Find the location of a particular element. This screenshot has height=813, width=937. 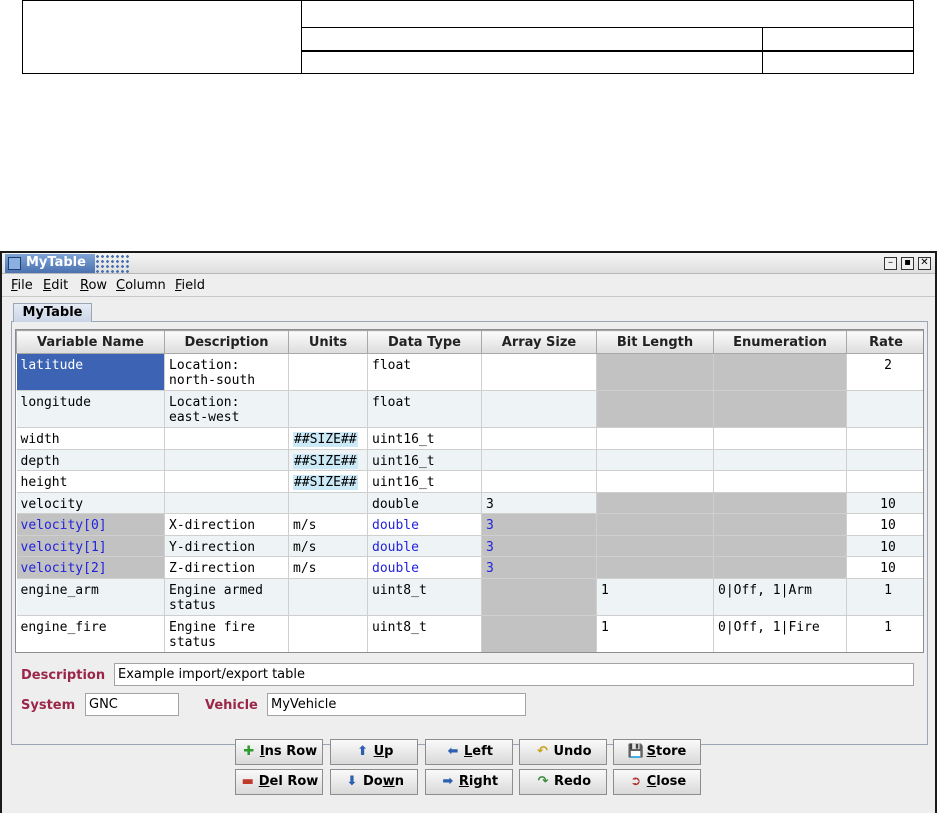

menu-column: Column is located at coordinates (141, 285).